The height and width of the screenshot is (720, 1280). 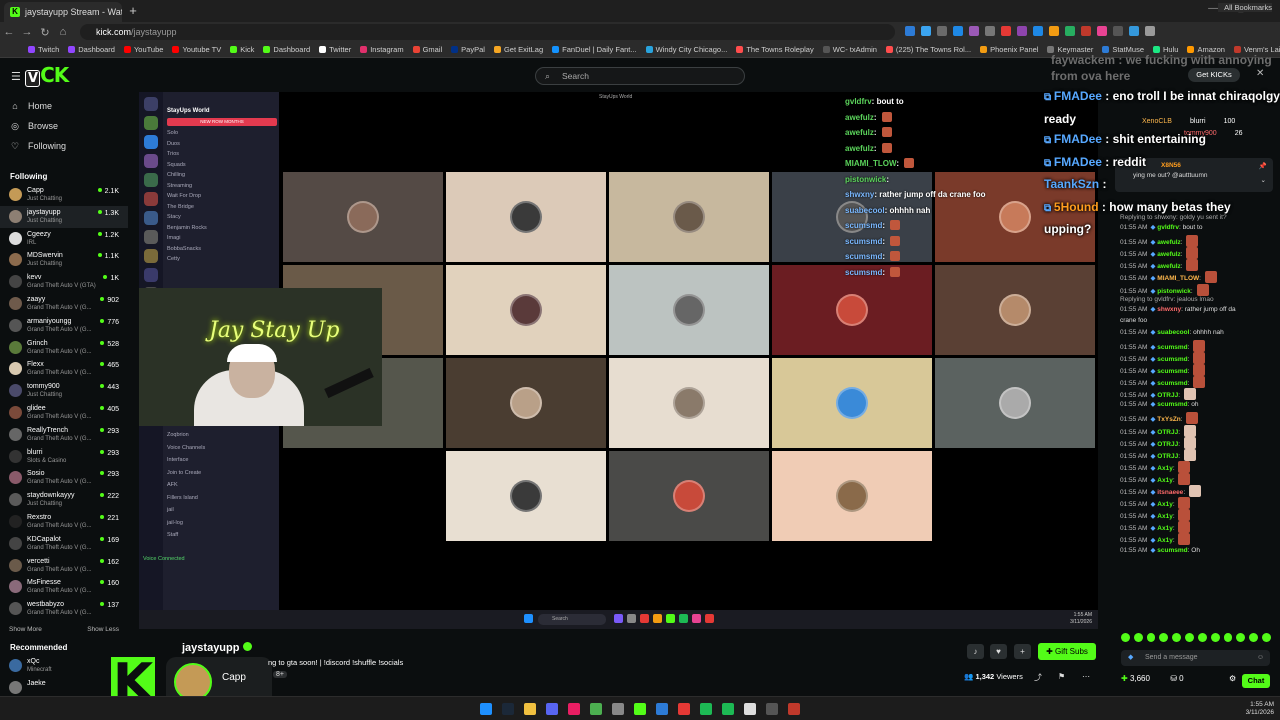 I want to click on chat-message: 01:55 AM ◆ itsnaeee:, so click(x=1160, y=491).